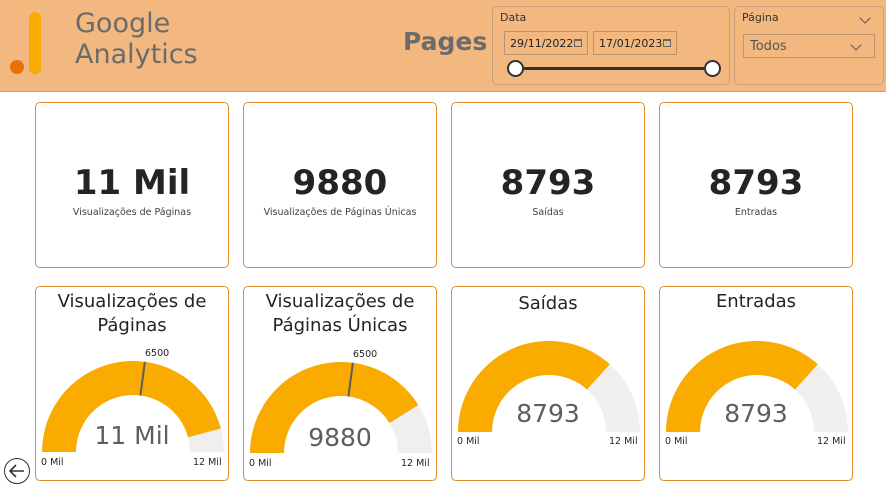 The image size is (886, 491). What do you see at coordinates (25, 43) in the screenshot?
I see `google-analytics-logo-icon` at bounding box center [25, 43].